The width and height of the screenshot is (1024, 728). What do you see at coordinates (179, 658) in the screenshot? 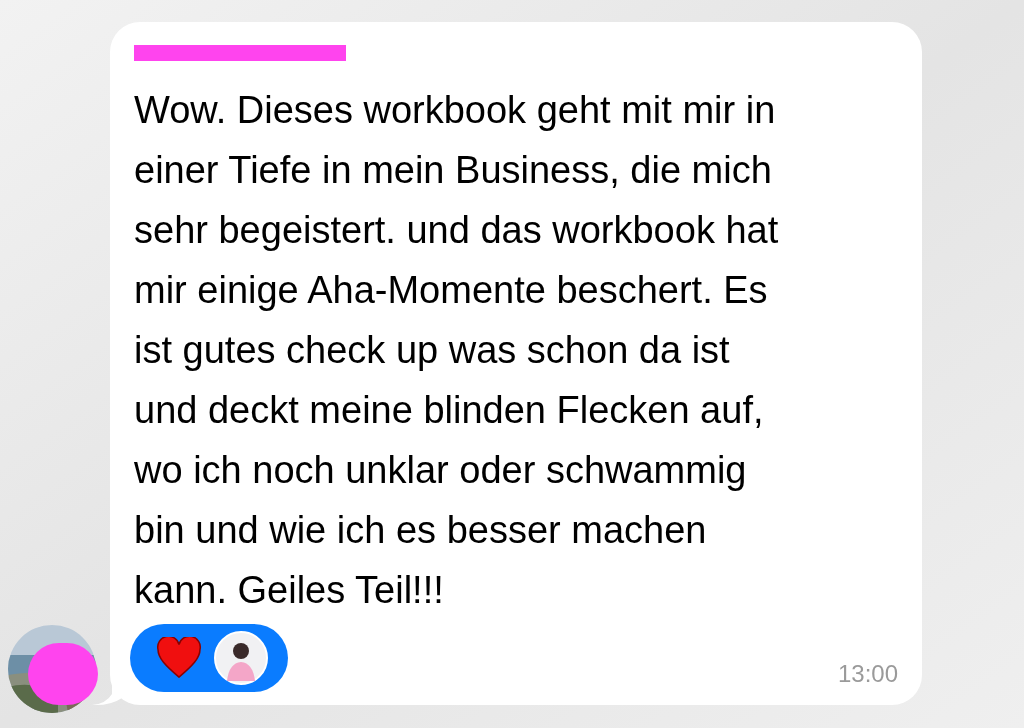
I see `heart-icon` at bounding box center [179, 658].